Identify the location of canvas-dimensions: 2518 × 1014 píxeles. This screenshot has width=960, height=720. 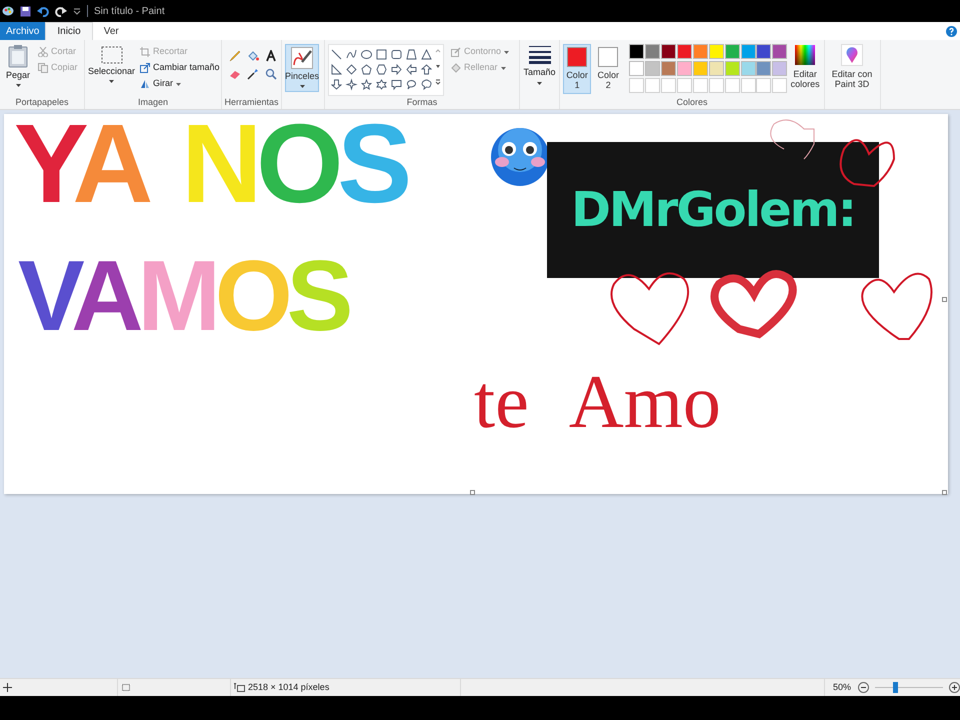
(289, 687).